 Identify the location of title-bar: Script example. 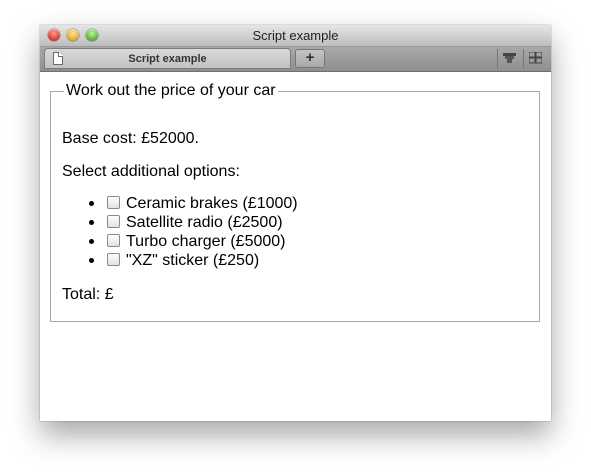
(295, 36).